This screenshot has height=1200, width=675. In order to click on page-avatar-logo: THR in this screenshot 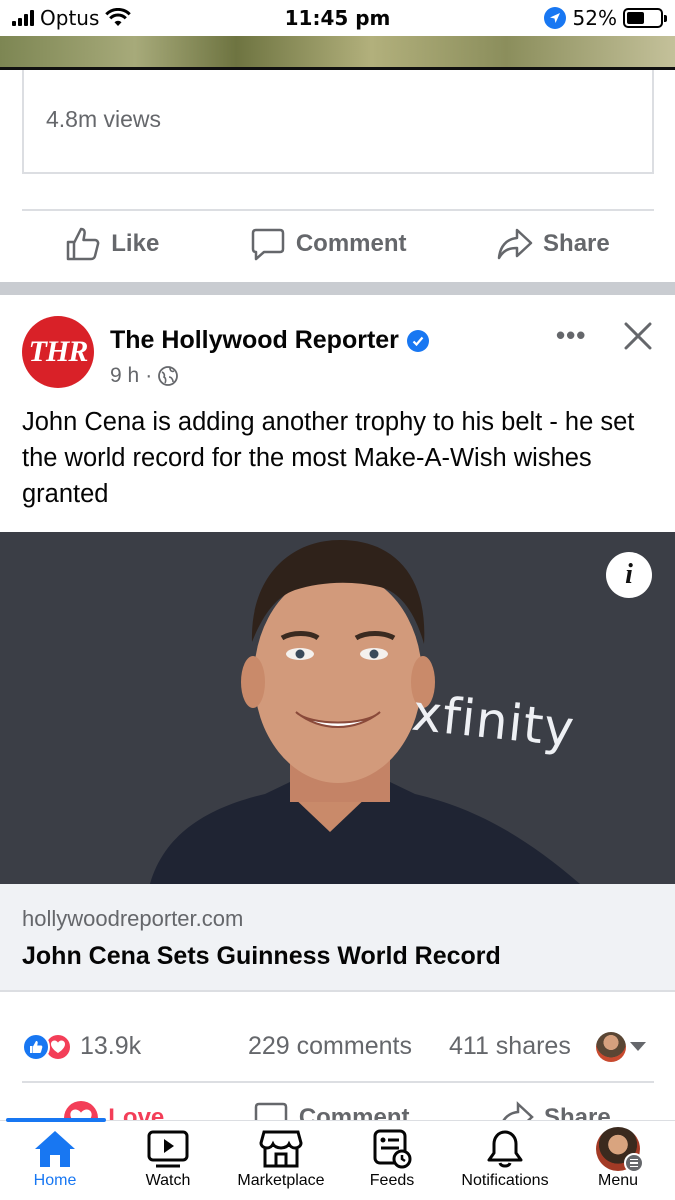, I will do `click(58, 351)`.